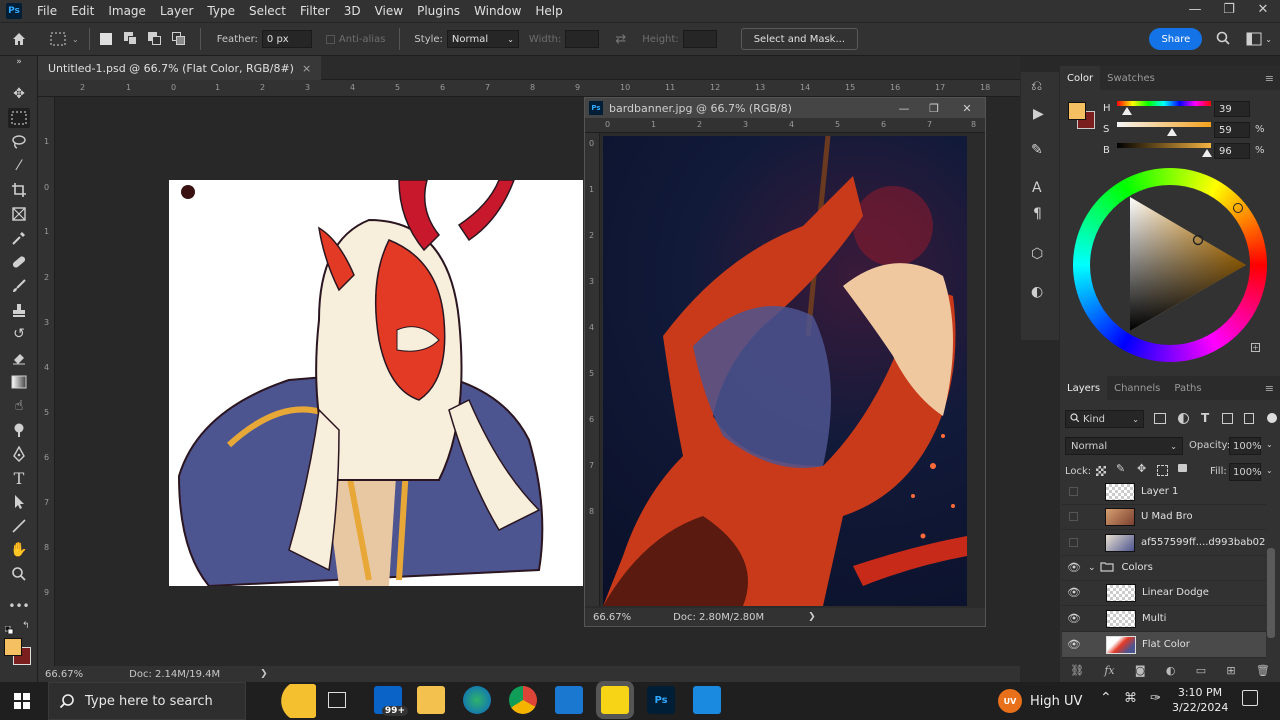 This screenshot has width=1280, height=720. What do you see at coordinates (19, 142) in the screenshot?
I see `lasso-tool-icon` at bounding box center [19, 142].